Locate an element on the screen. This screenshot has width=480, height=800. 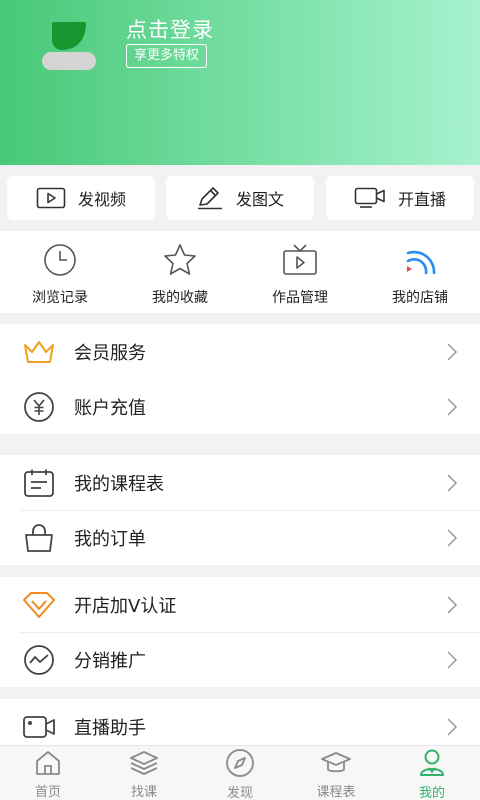
pen-icon is located at coordinates (209, 198).